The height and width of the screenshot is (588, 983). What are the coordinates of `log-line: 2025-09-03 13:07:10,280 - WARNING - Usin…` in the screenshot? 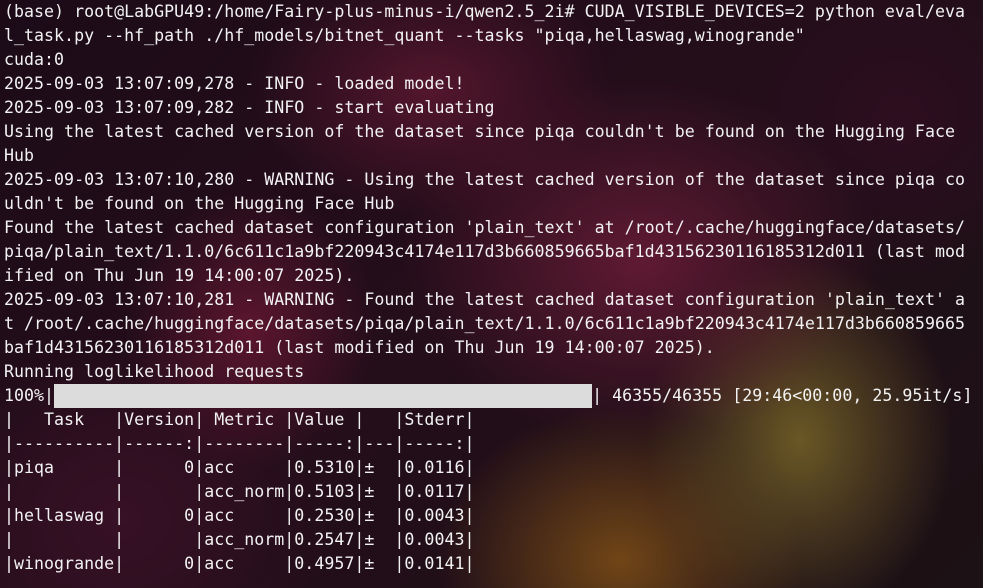 It's located at (484, 179).